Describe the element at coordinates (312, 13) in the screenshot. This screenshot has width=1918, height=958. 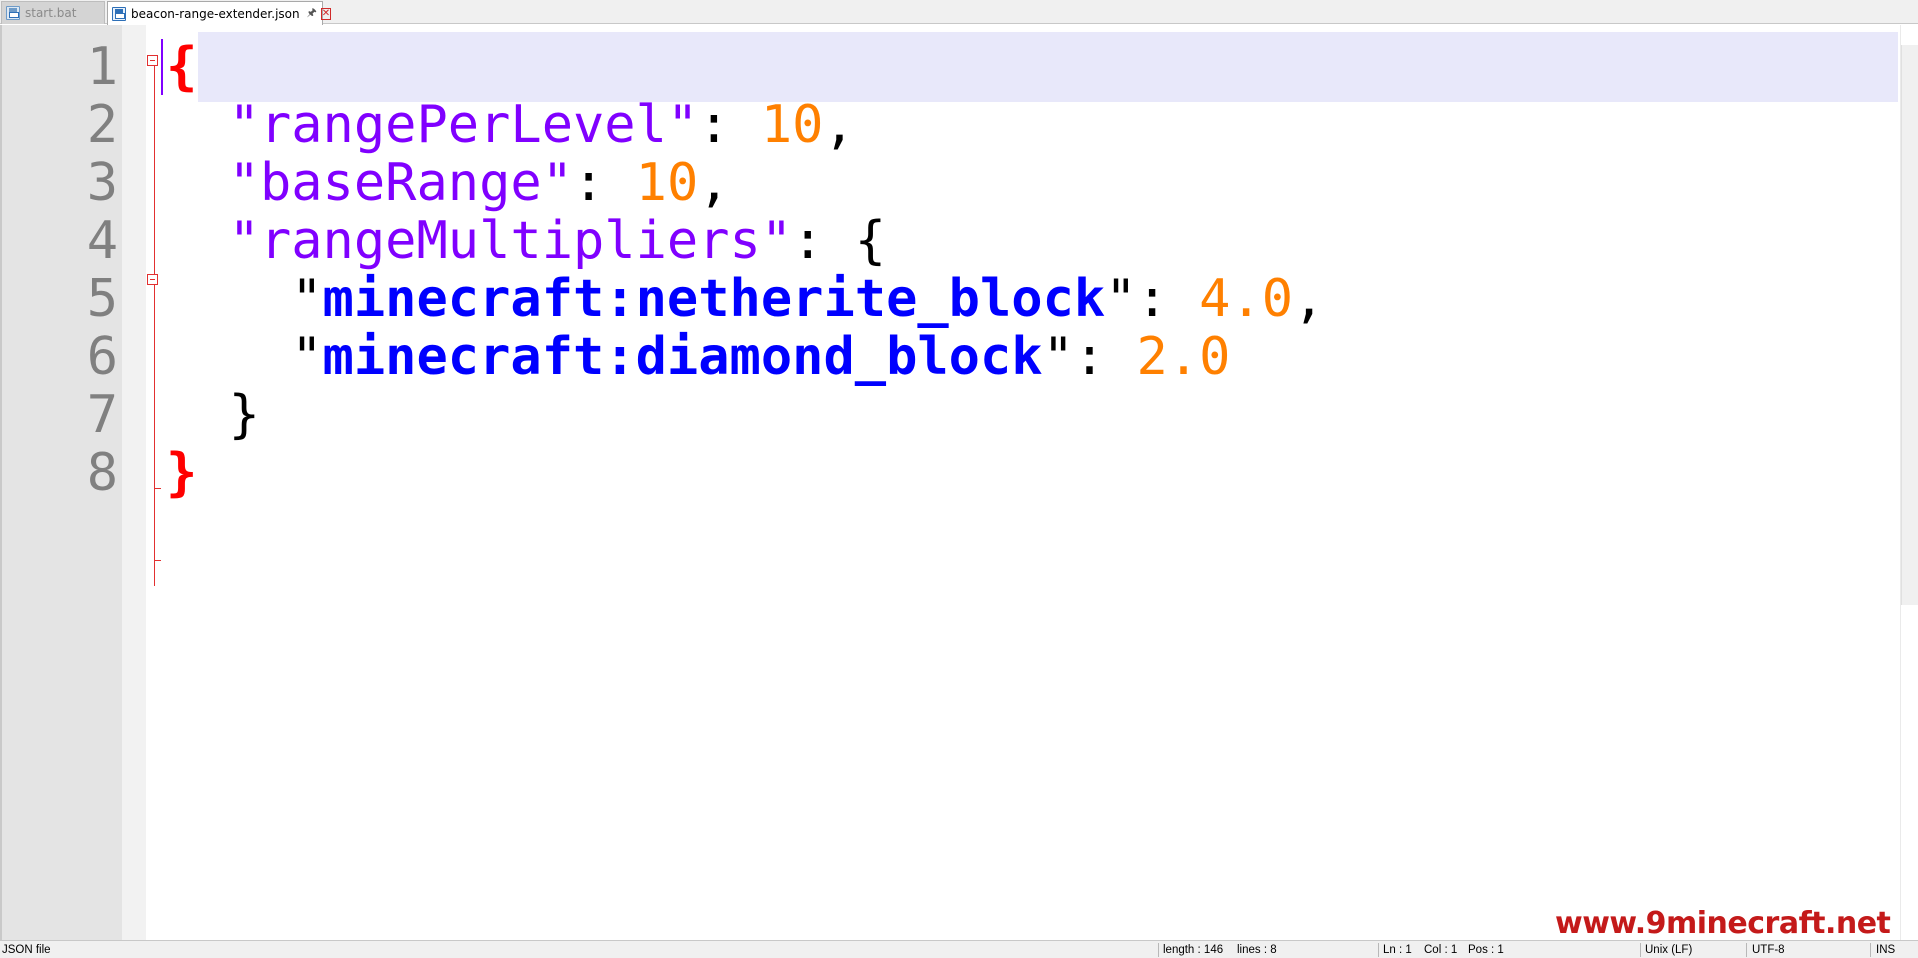
I see `pin-icon: 🖈` at that location.